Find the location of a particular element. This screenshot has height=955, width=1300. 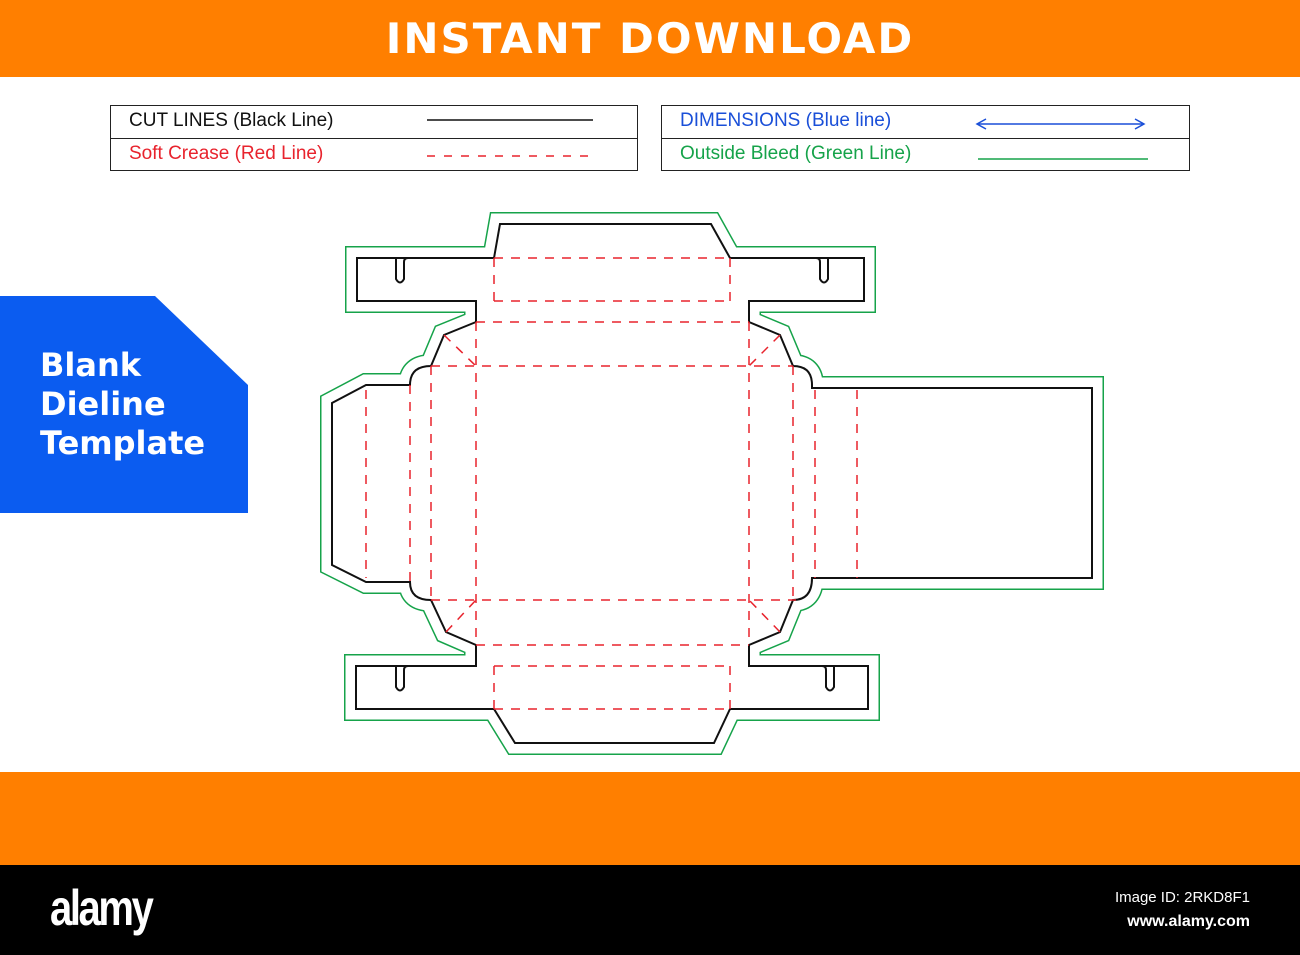

image-id: Image ID: 2RKD8F1 is located at coordinates (1182, 897).